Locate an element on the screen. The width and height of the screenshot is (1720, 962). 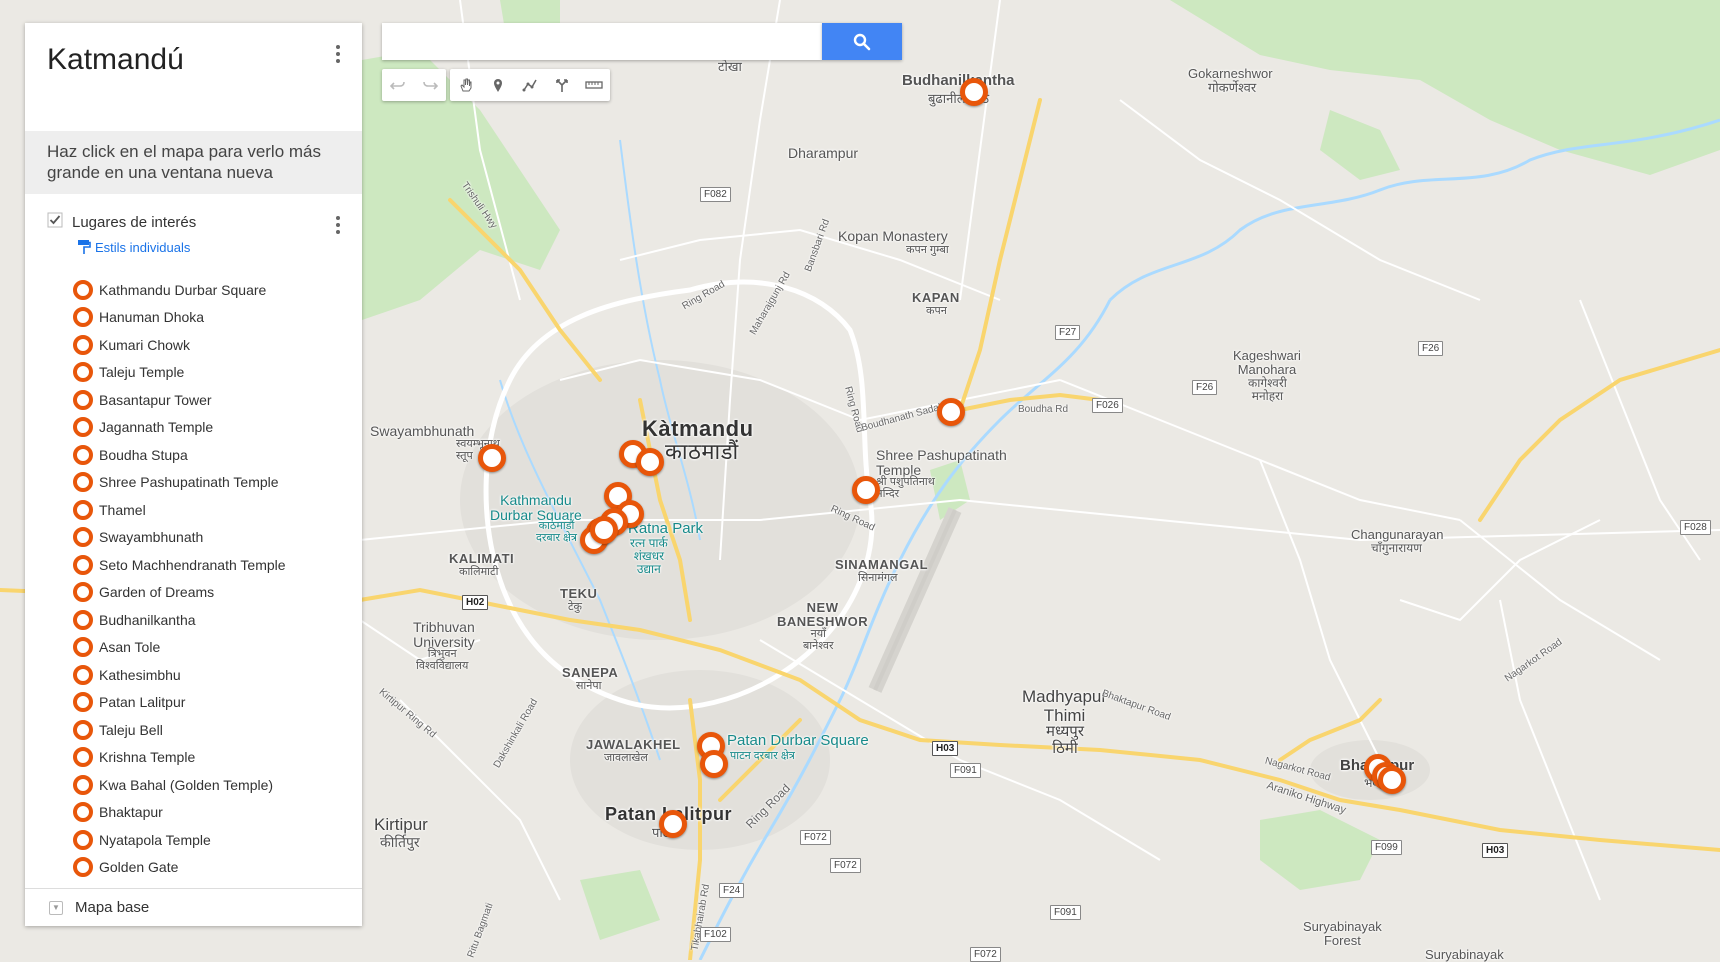
place-label: Seto Machhendranath Temple is located at coordinates (192, 564).